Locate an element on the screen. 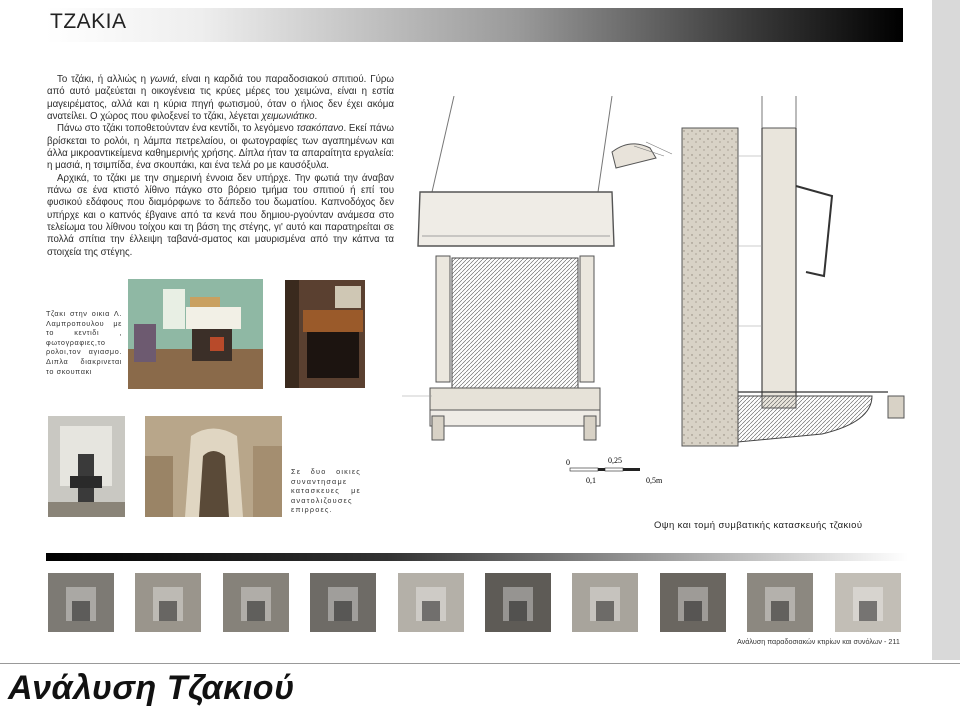 This screenshot has height=716, width=960. fireplace-photo-shelf is located at coordinates (325, 334).